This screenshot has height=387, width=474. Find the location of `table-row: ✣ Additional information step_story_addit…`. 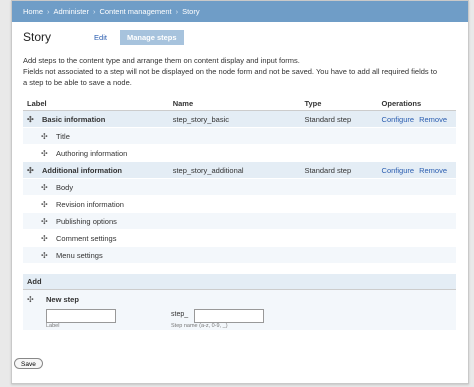

table-row: ✣ Additional information step_story_addit… is located at coordinates (239, 170).